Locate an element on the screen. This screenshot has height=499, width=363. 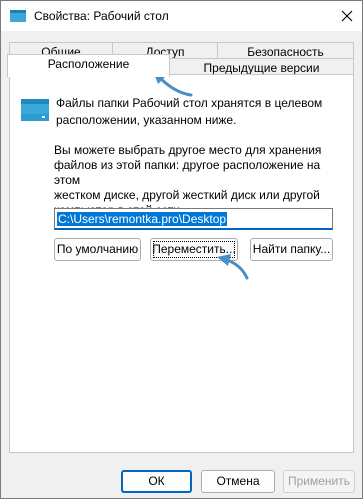
apply-button: Применить is located at coordinates (319, 481).